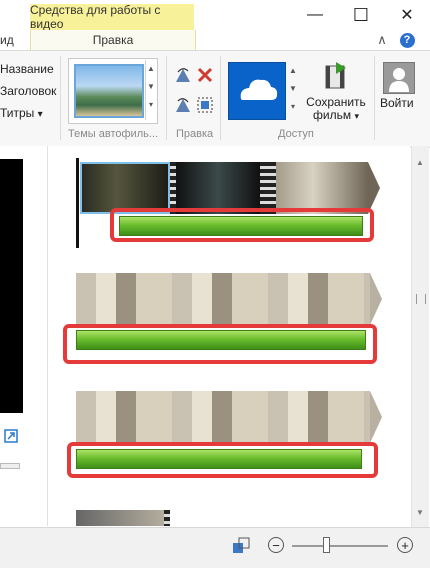 The image size is (430, 568). What do you see at coordinates (332, 115) in the screenshot?
I see `save-movie-label-2: фильм` at bounding box center [332, 115].